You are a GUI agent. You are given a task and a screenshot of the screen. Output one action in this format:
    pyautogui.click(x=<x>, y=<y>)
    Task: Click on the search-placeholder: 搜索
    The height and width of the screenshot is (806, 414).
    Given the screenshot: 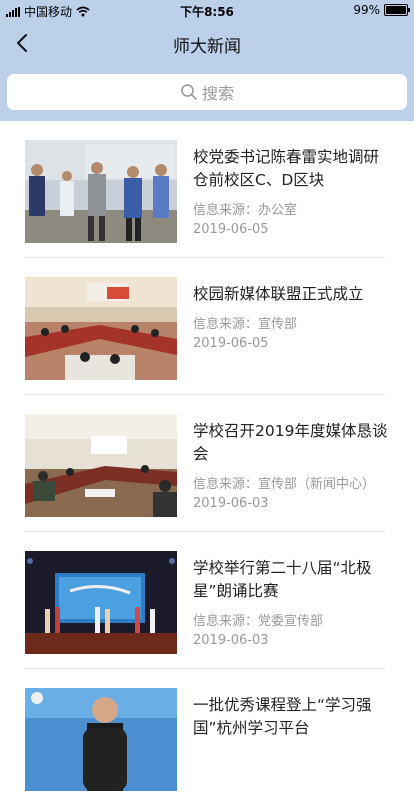 What is the action you would take?
    pyautogui.click(x=217, y=93)
    